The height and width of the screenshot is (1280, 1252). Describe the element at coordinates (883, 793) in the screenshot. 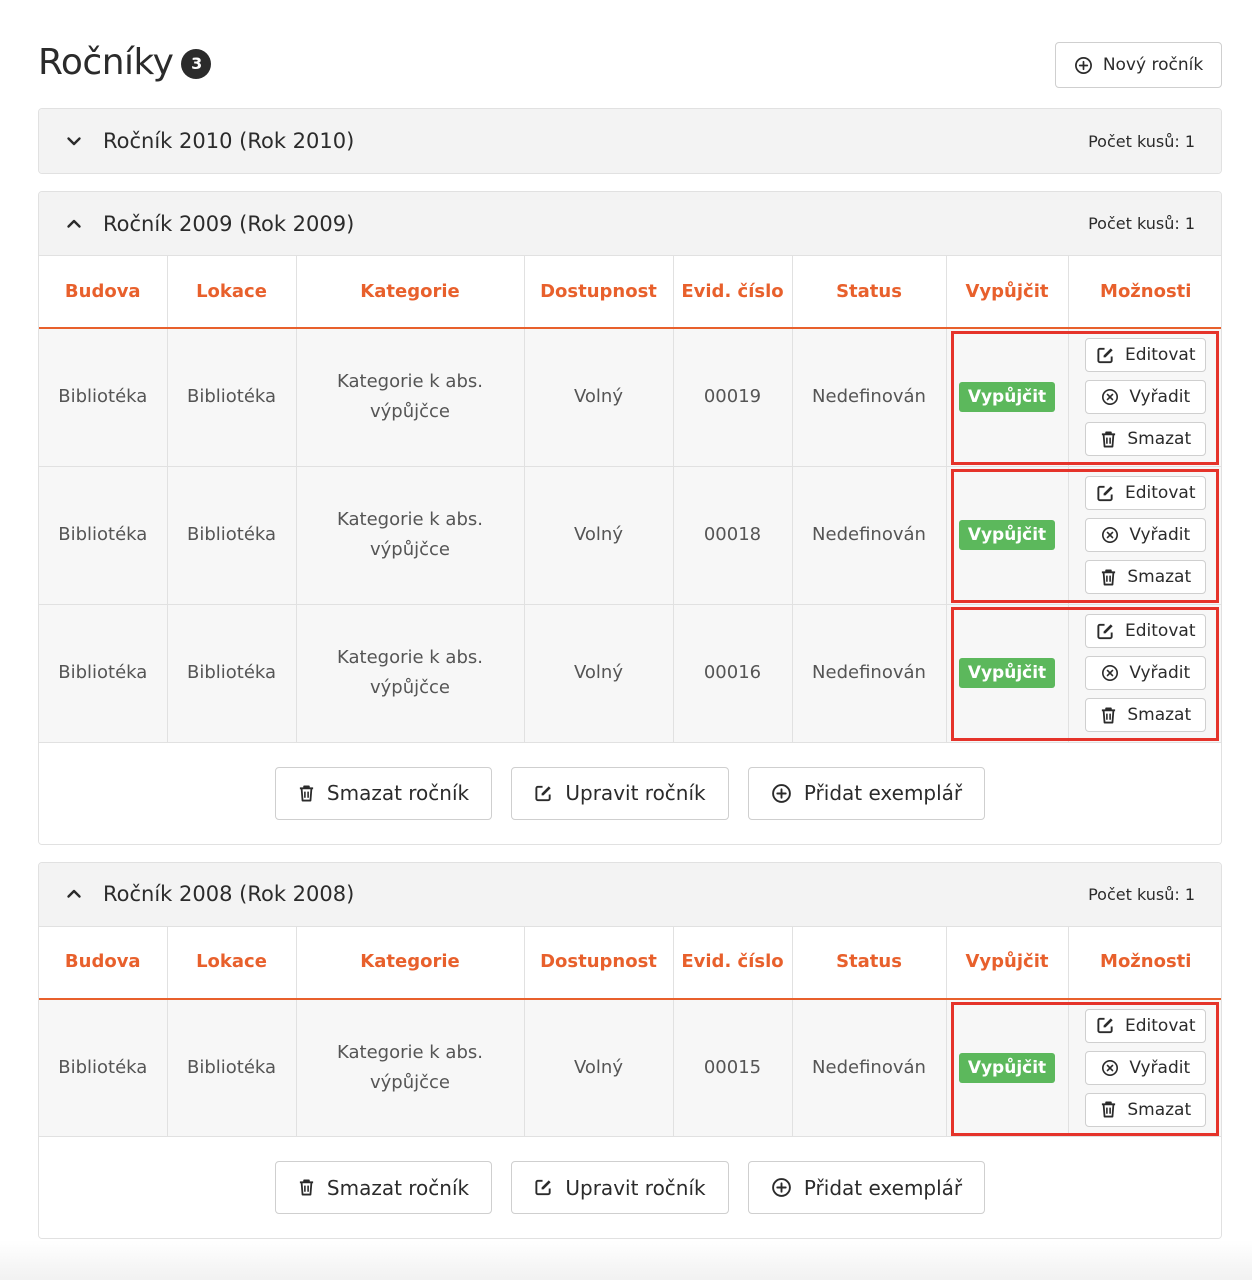

I see `add-copy-label: Přidat exemplář` at that location.